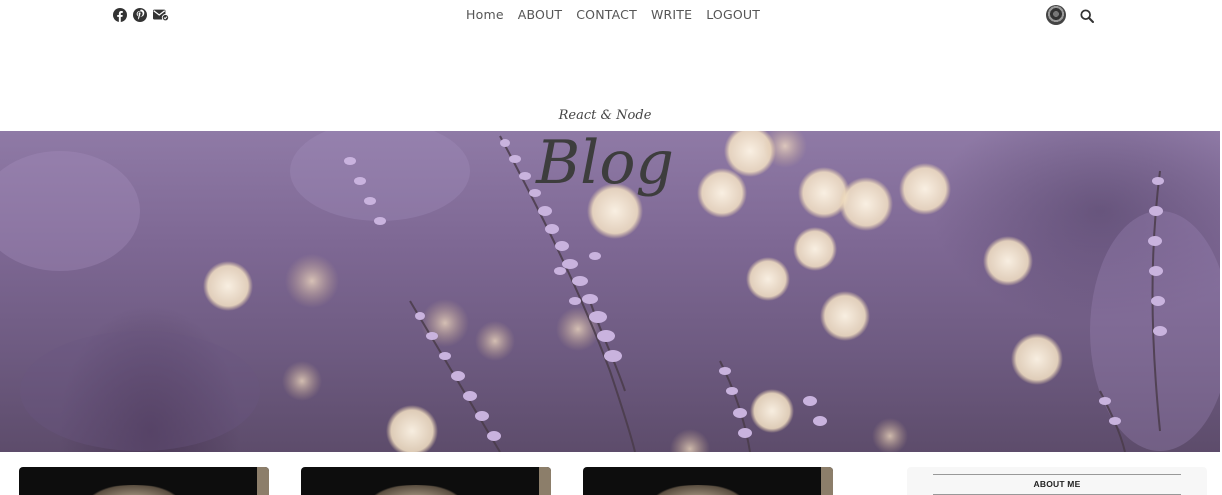 The width and height of the screenshot is (1222, 495). I want to click on social-links, so click(141, 15).